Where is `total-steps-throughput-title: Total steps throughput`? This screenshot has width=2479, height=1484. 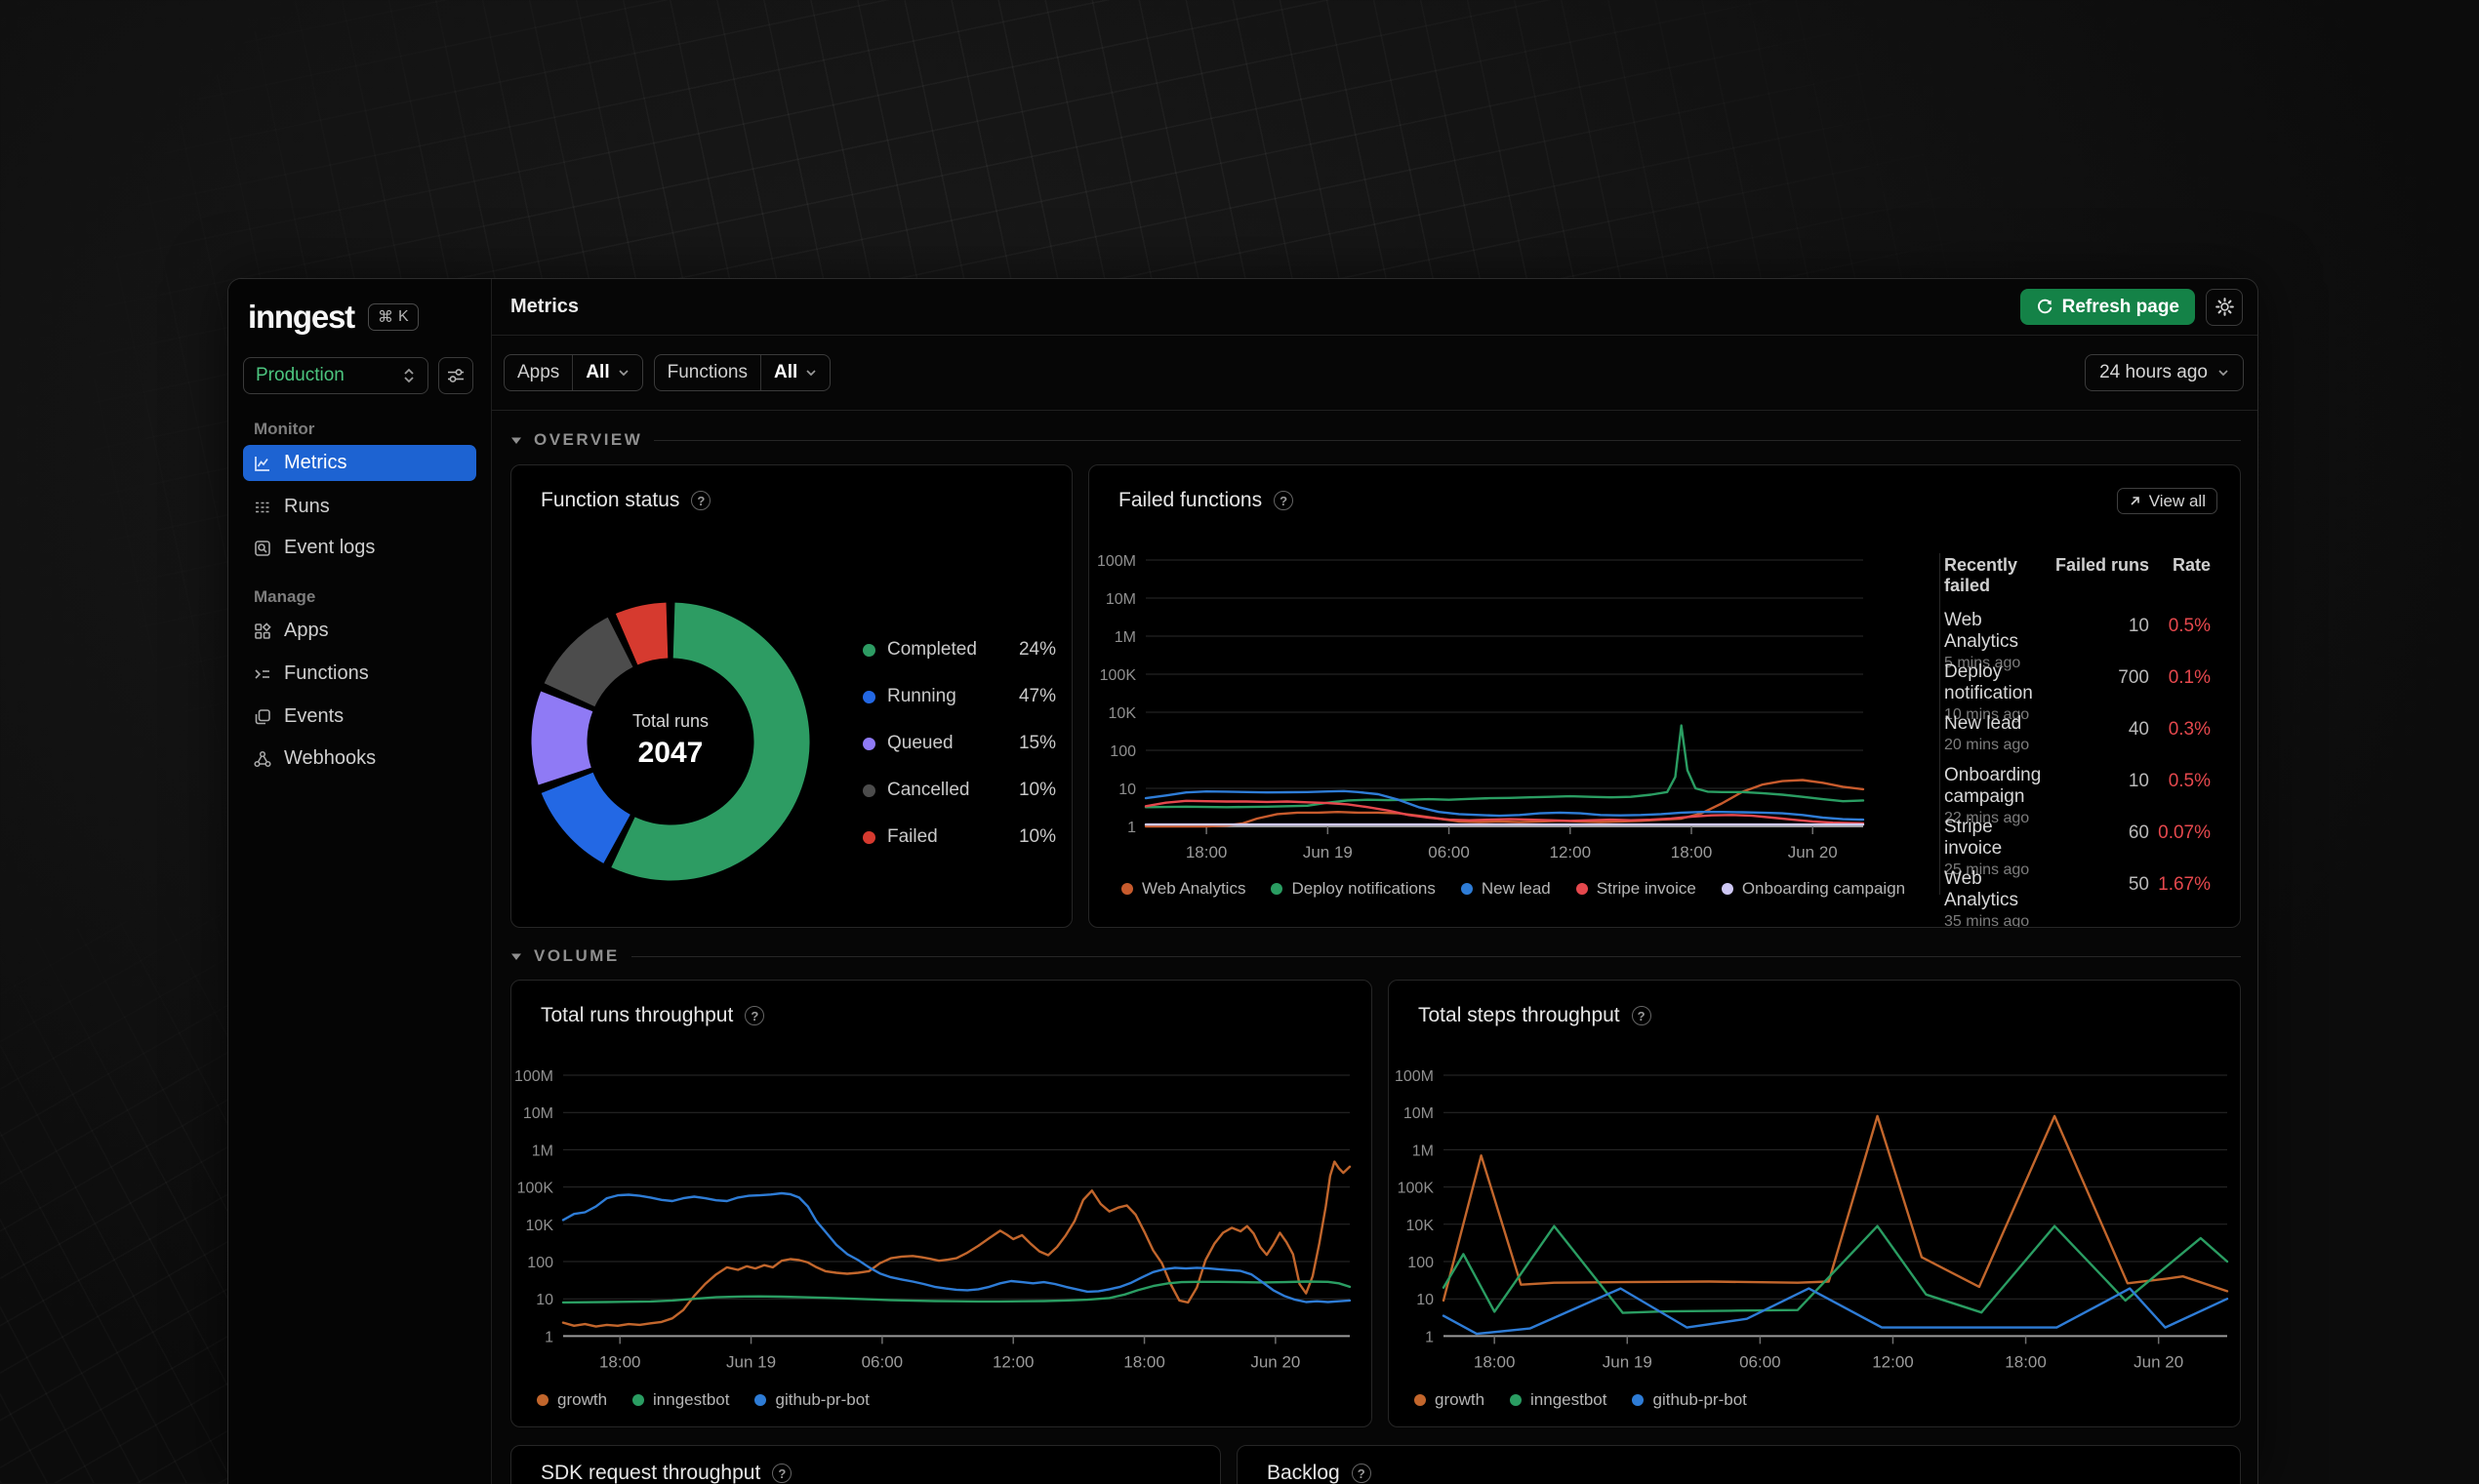 total-steps-throughput-title: Total steps throughput is located at coordinates (1519, 1015).